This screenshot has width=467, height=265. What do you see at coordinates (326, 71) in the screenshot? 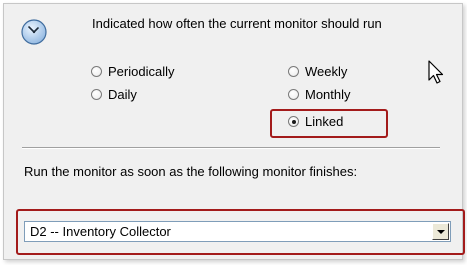
I see `radio-label: Weekly` at bounding box center [326, 71].